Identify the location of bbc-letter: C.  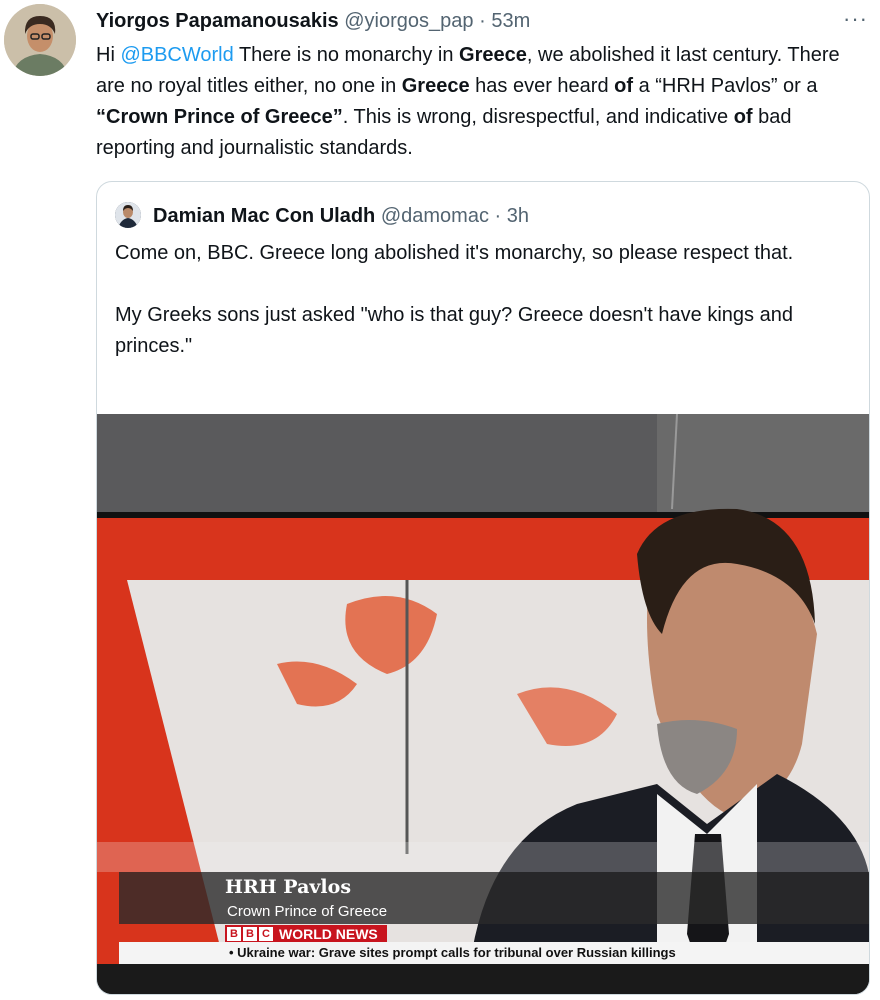
(266, 933).